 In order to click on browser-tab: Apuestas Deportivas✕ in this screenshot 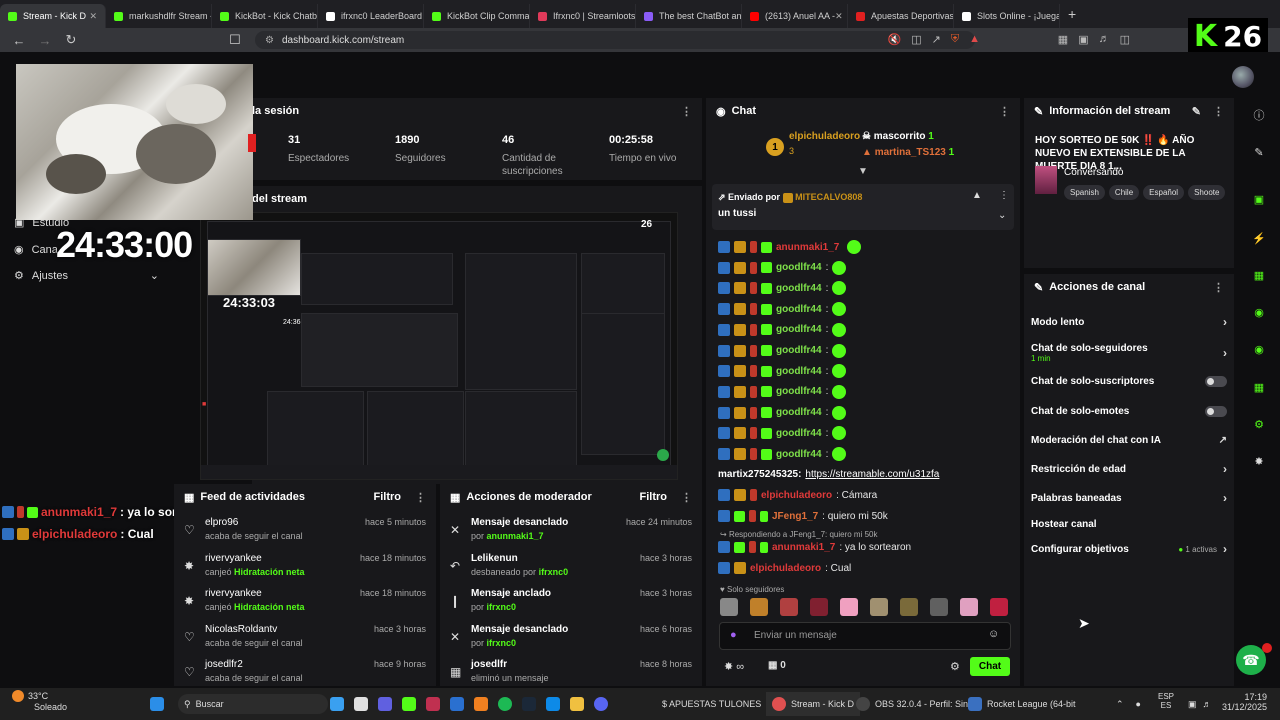, I will do `click(901, 16)`.